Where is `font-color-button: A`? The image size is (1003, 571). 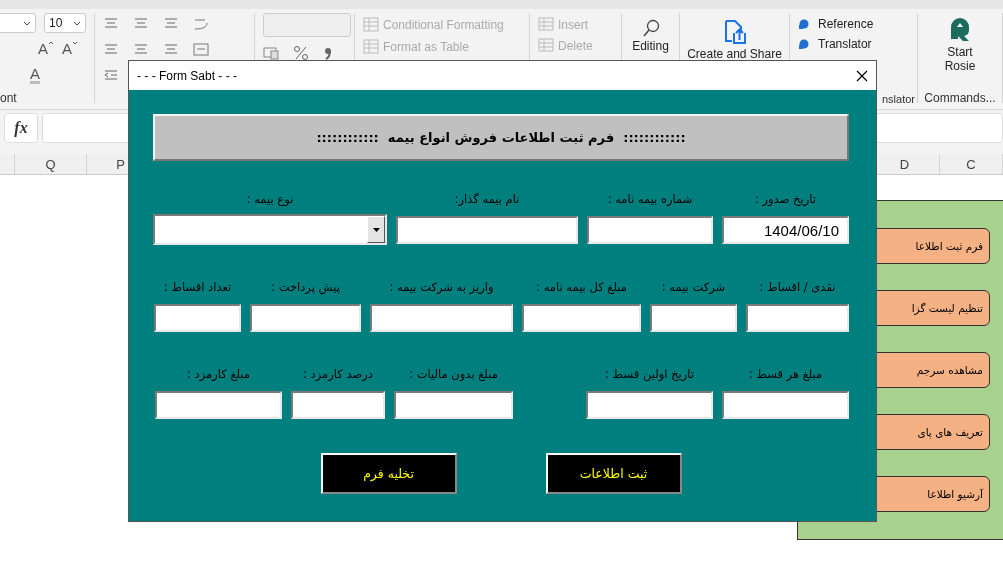
font-color-button: A is located at coordinates (35, 75).